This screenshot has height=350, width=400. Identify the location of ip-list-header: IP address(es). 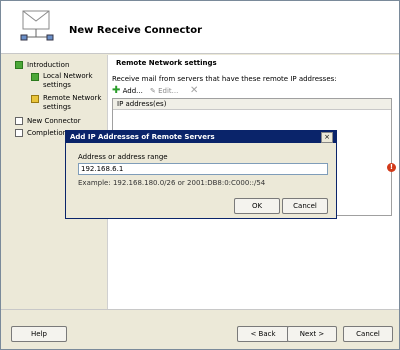
(252, 104).